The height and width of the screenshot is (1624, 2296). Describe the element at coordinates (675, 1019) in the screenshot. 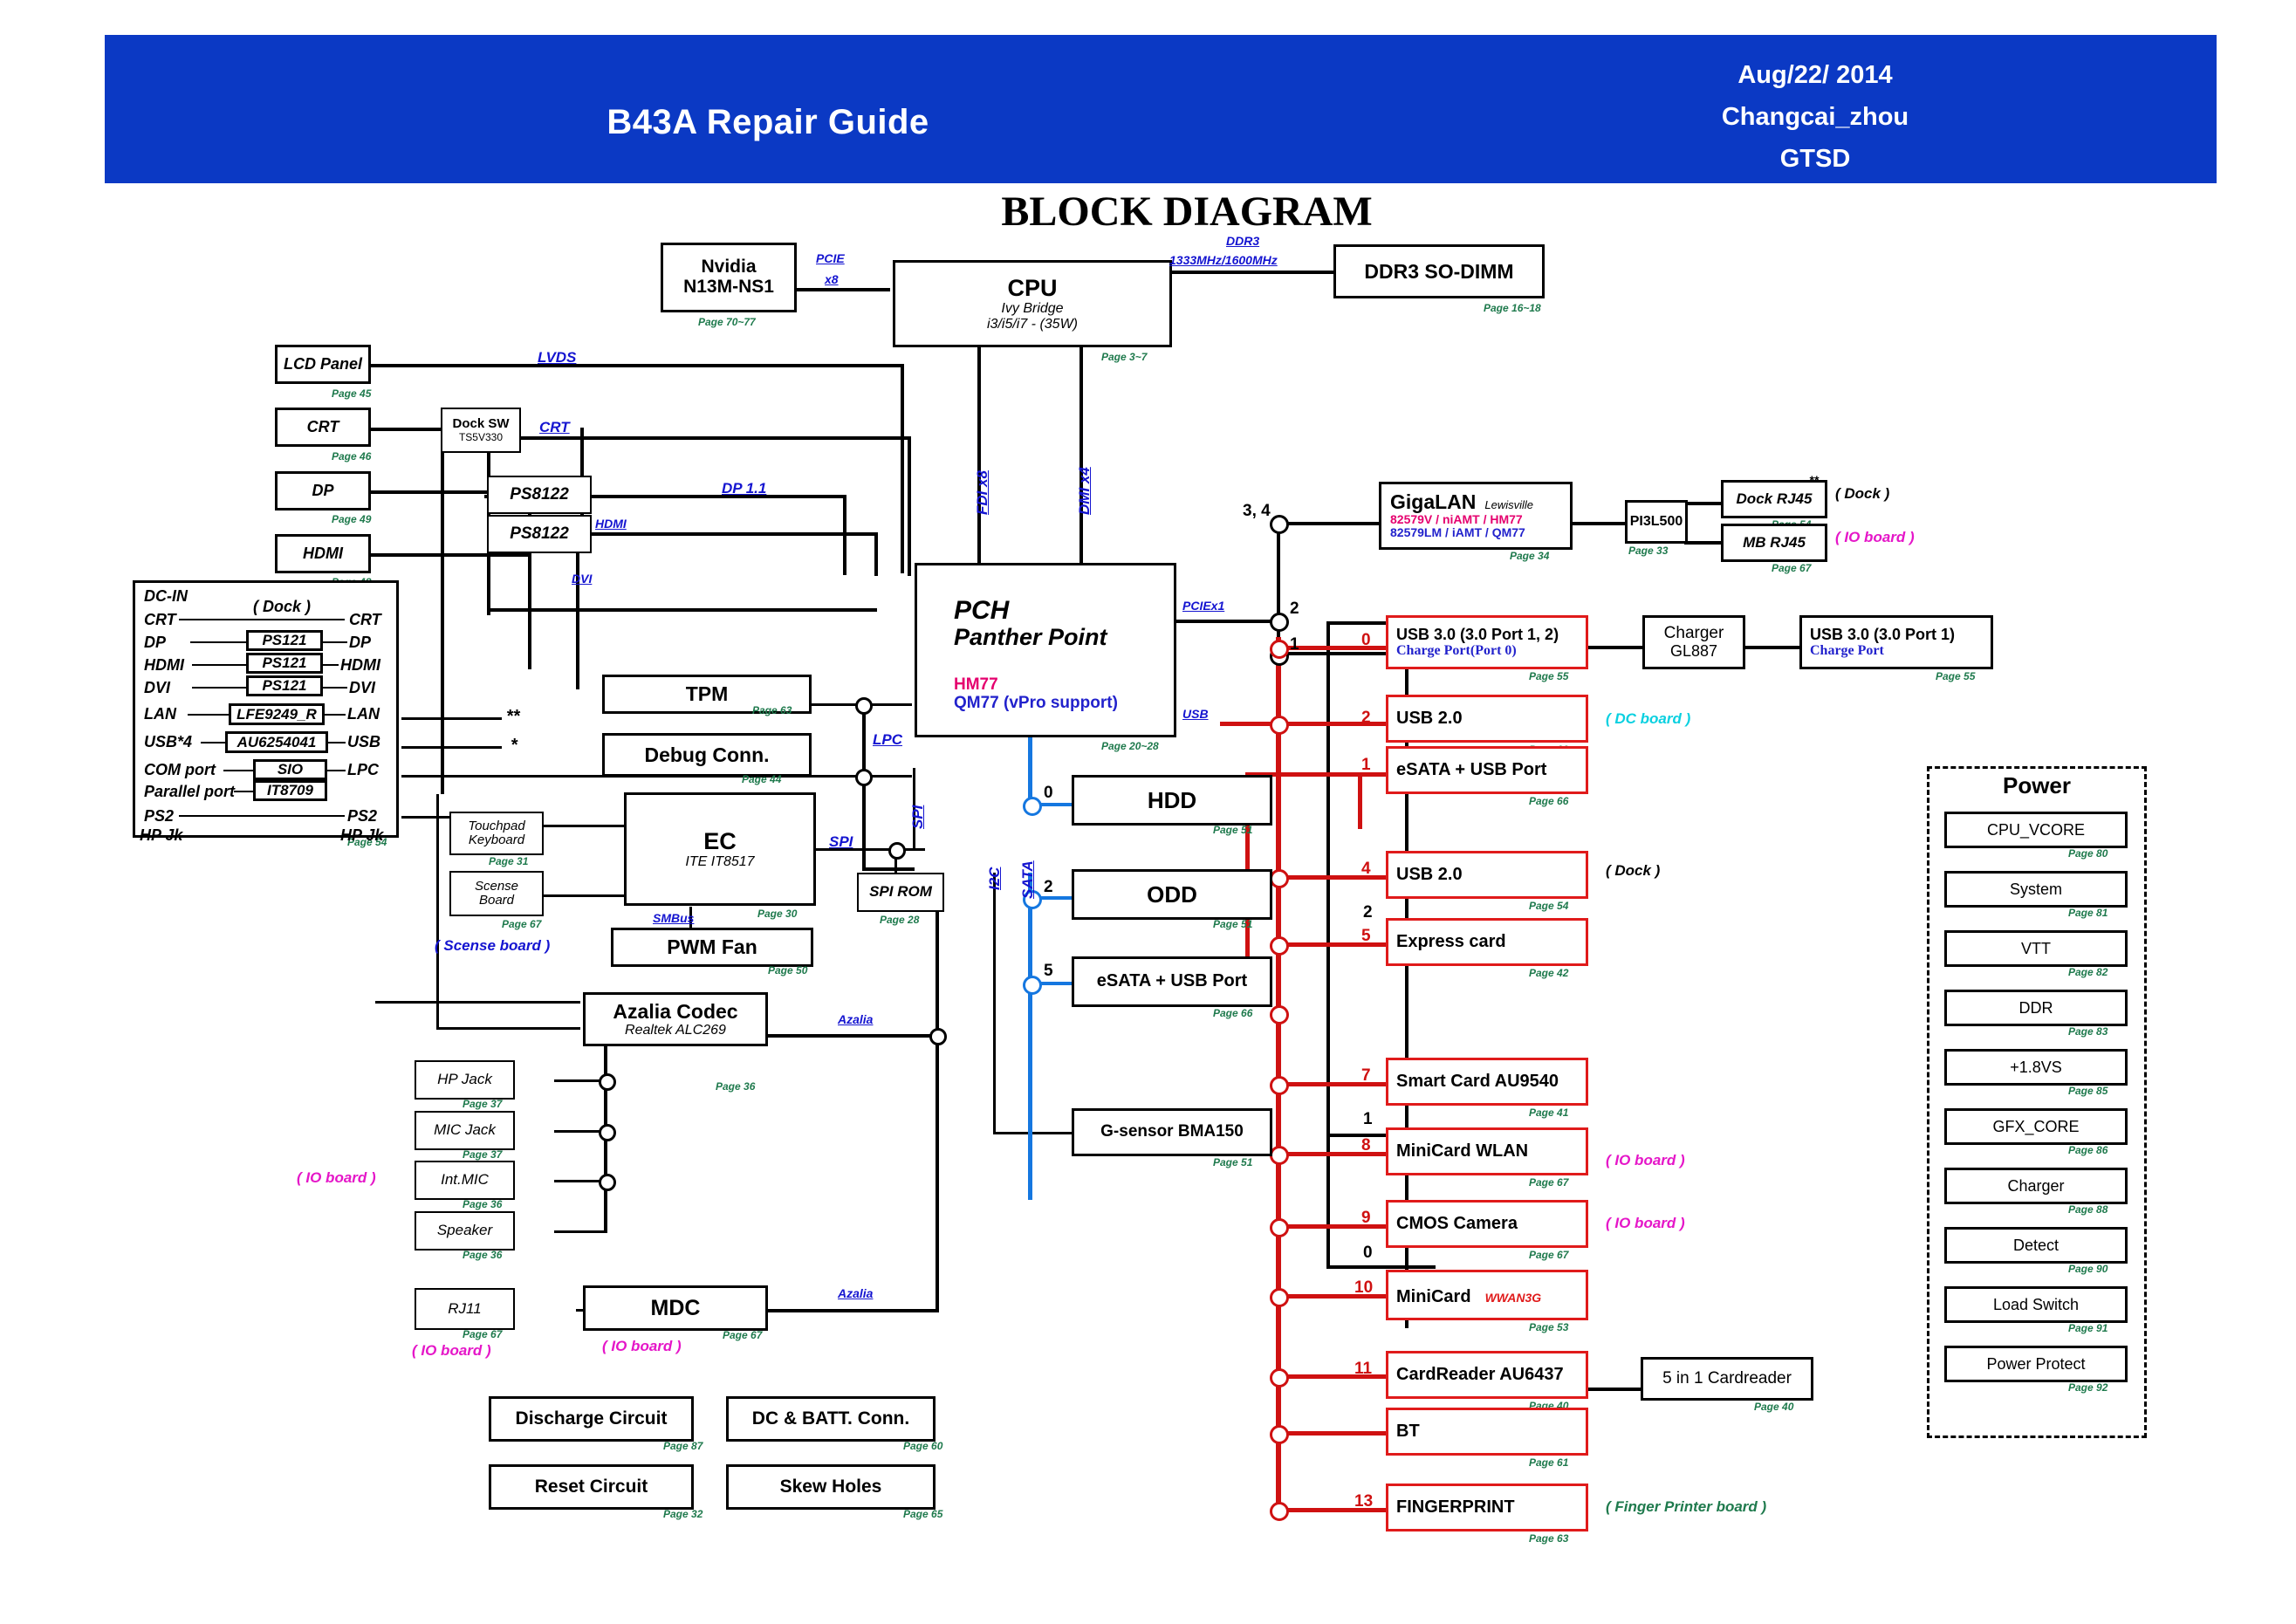

I see `block-azalia-codec: Azalia Codec Realtek ALC269` at that location.